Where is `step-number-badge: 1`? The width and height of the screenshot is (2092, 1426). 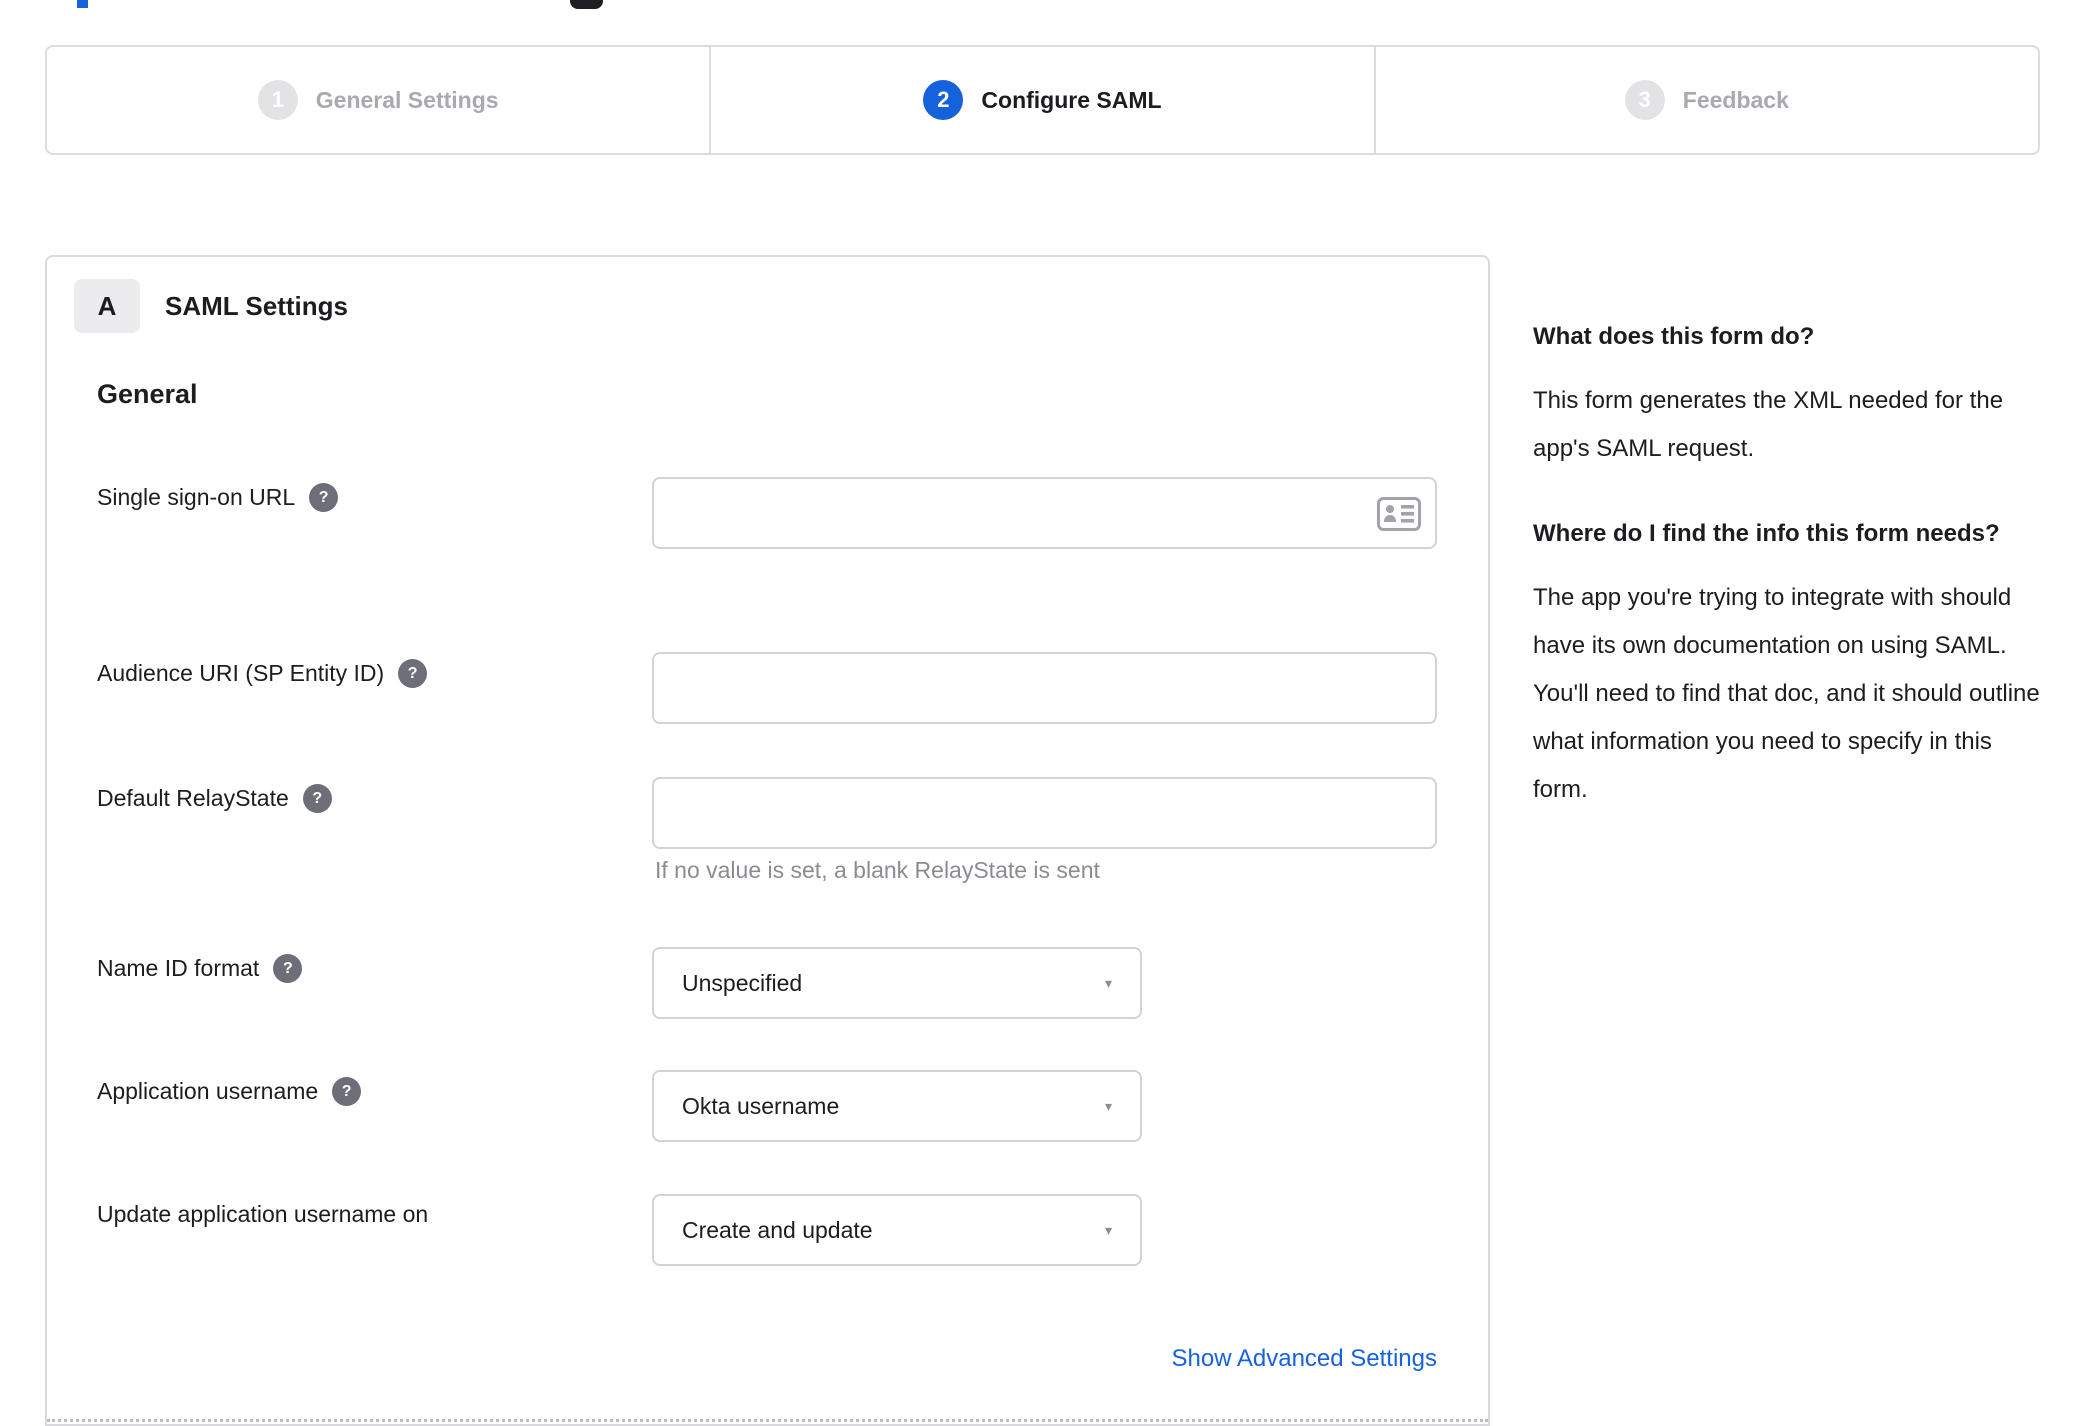
step-number-badge: 1 is located at coordinates (277, 100).